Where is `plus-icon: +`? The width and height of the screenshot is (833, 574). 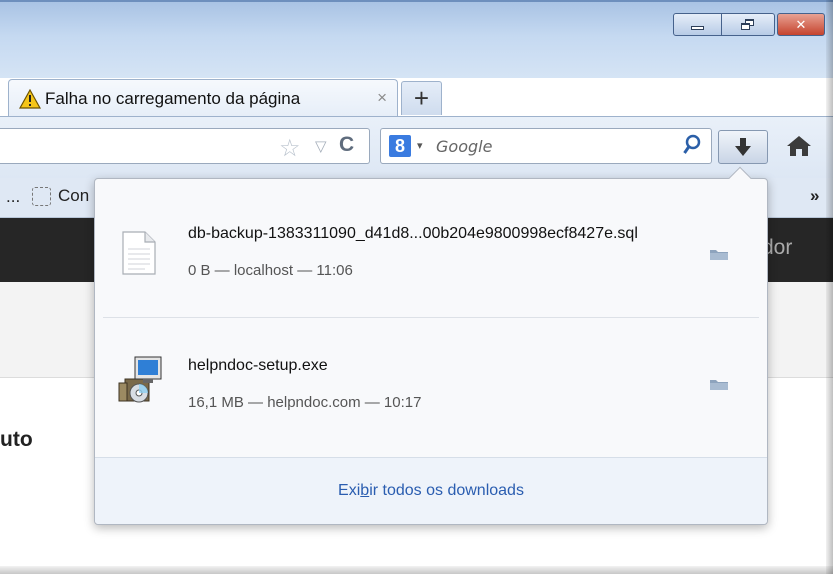
plus-icon: + is located at coordinates (421, 98).